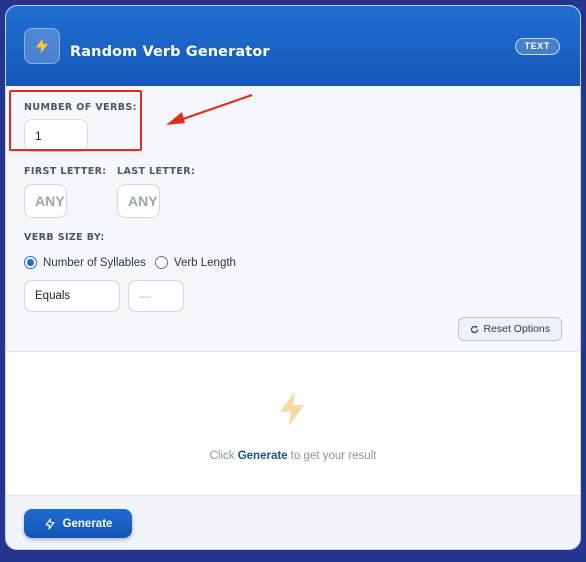 This screenshot has height=562, width=586. What do you see at coordinates (64, 237) in the screenshot?
I see `verb-size-label: VERB SIZE BY:` at bounding box center [64, 237].